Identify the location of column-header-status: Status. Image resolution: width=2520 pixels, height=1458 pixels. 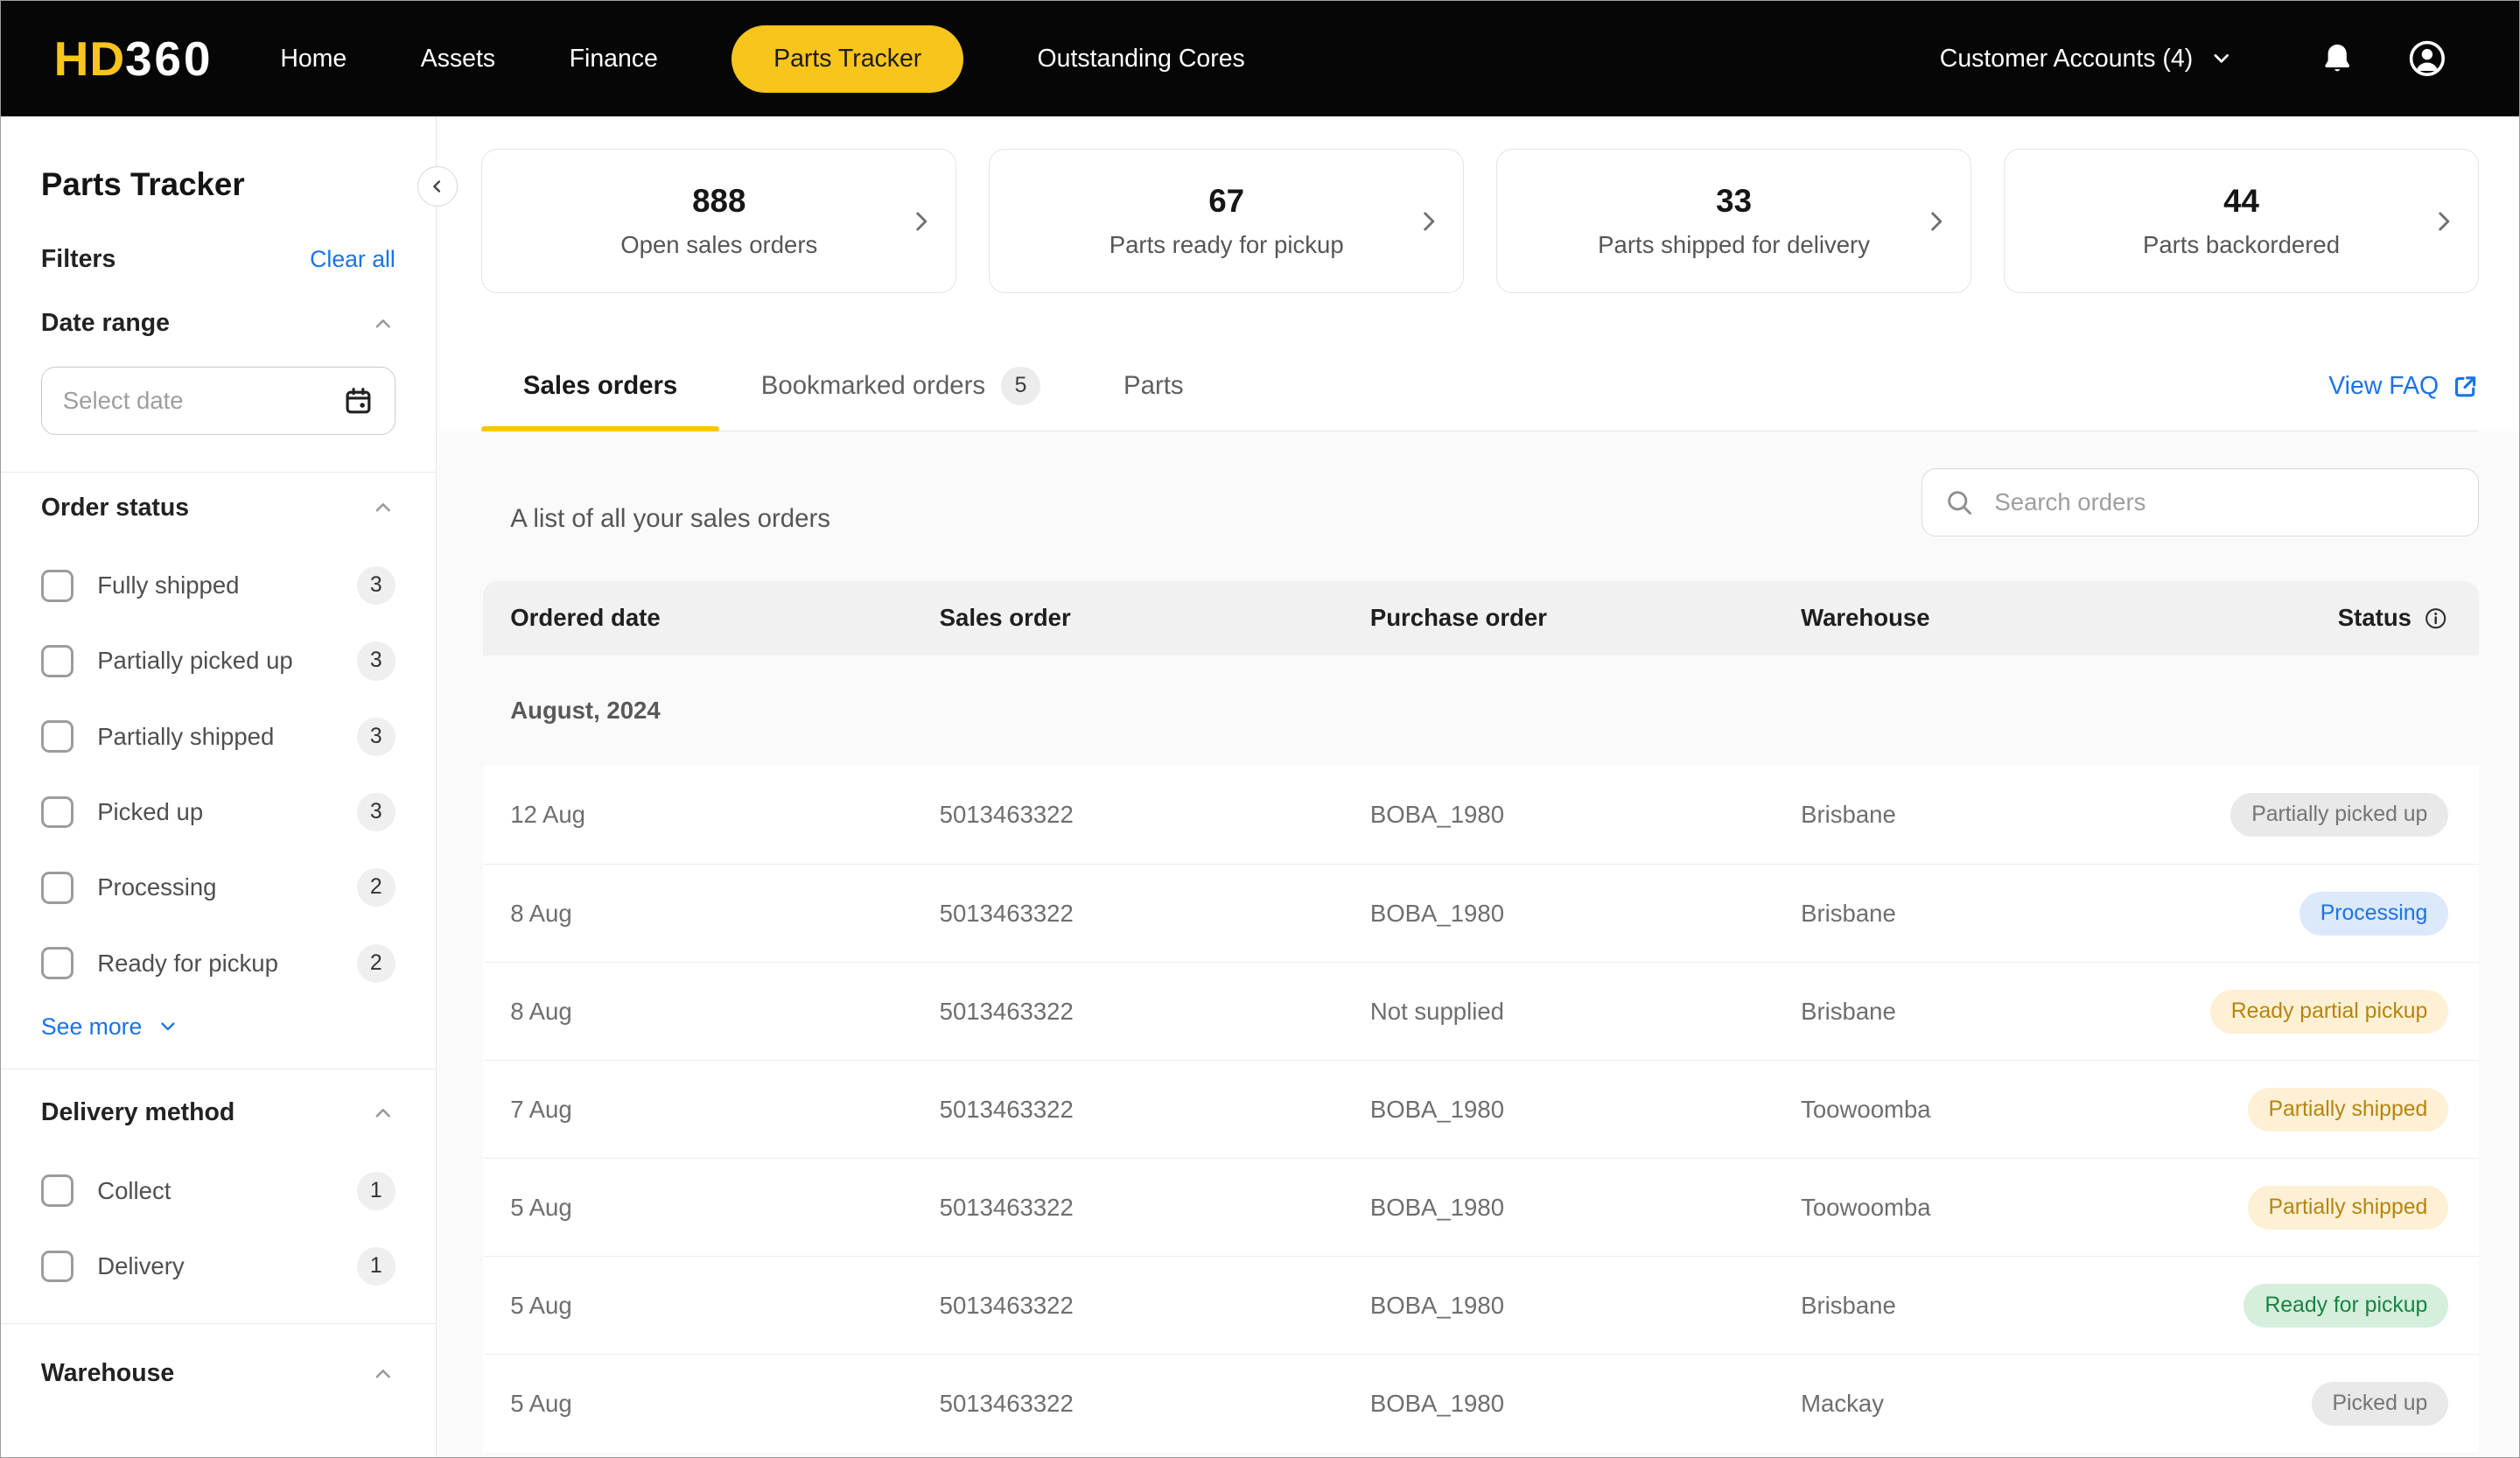
(2333, 618).